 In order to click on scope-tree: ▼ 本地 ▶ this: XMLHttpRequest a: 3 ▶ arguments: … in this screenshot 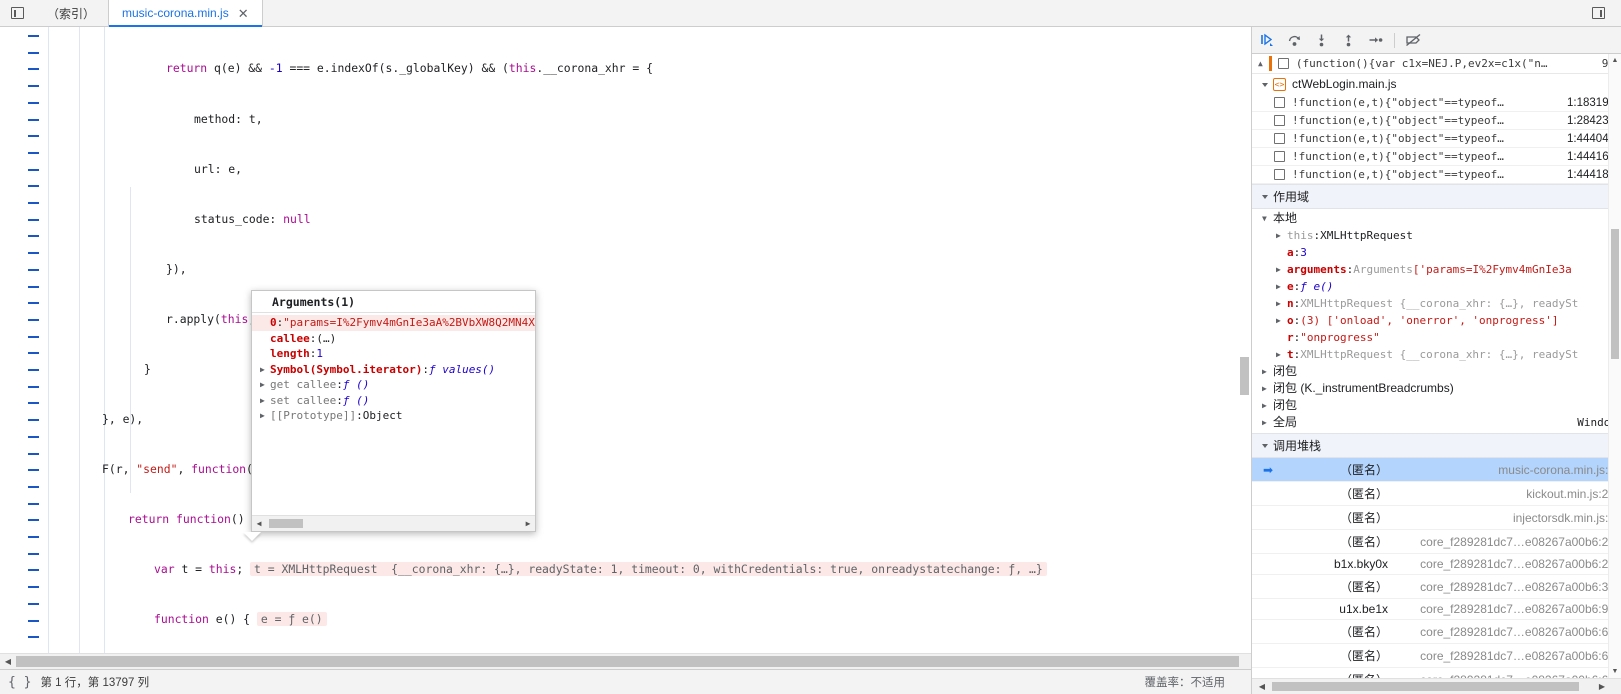, I will do `click(1436, 321)`.